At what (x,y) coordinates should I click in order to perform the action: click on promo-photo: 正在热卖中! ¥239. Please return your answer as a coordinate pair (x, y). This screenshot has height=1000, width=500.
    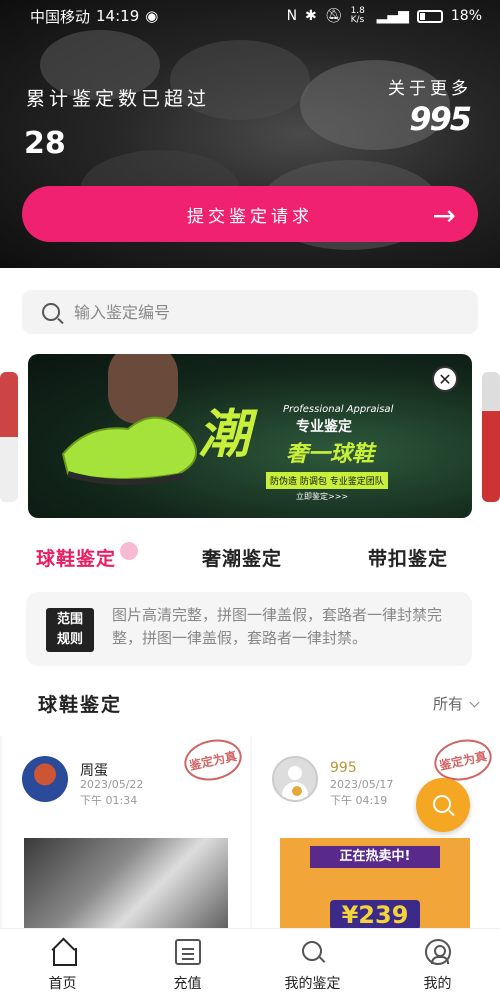
    Looking at the image, I should click on (375, 888).